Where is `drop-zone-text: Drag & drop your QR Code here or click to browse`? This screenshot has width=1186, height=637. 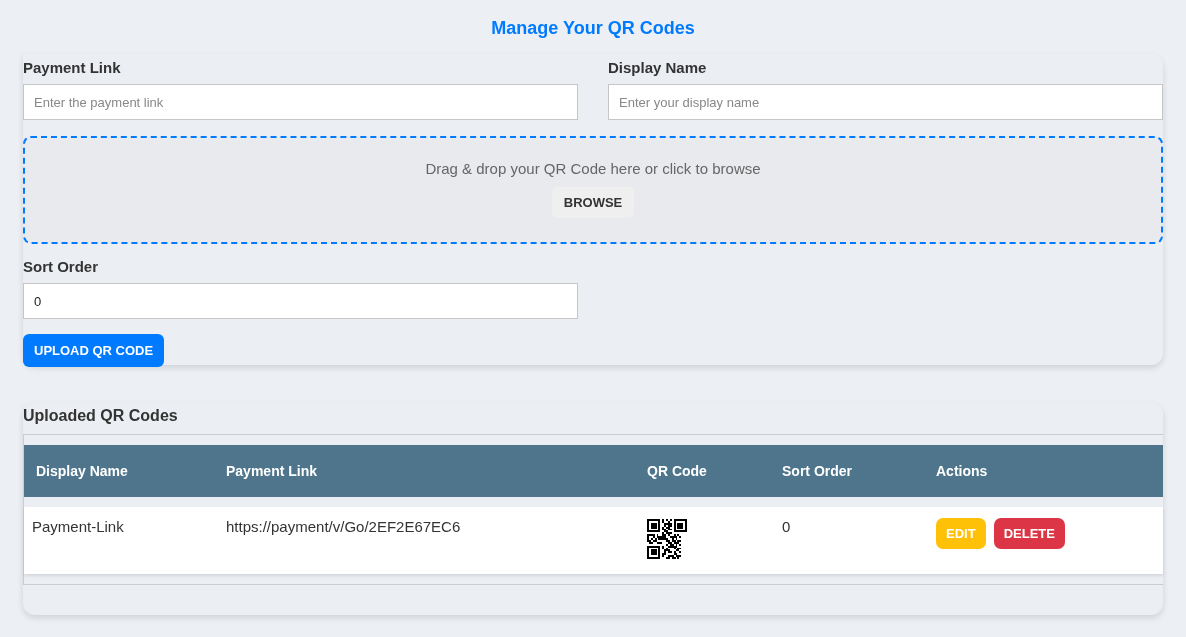 drop-zone-text: Drag & drop your QR Code here or click to browse is located at coordinates (593, 168).